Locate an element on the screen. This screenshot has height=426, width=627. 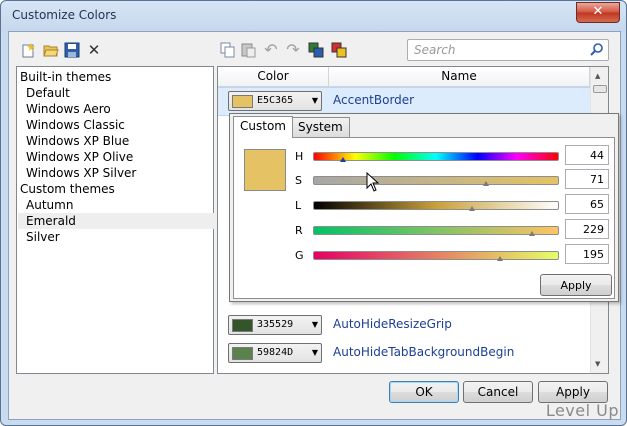
hue-value-input: 44 is located at coordinates (587, 155).